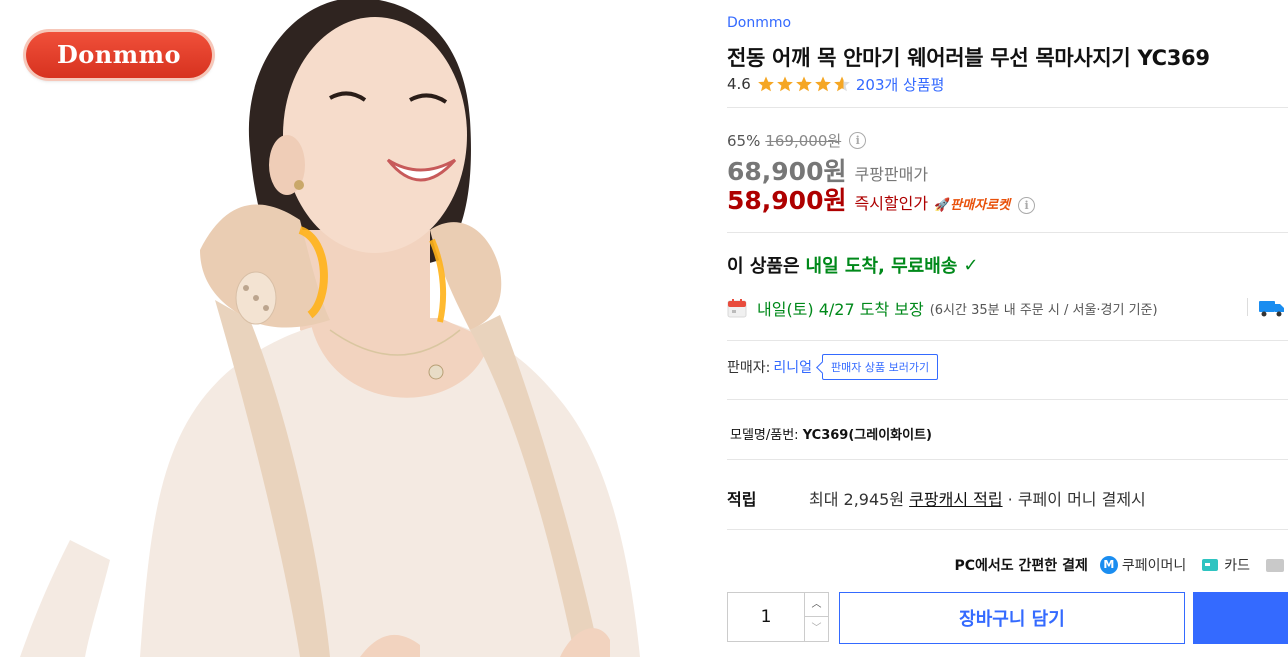  What do you see at coordinates (1210, 565) in the screenshot?
I see `card-icon` at bounding box center [1210, 565].